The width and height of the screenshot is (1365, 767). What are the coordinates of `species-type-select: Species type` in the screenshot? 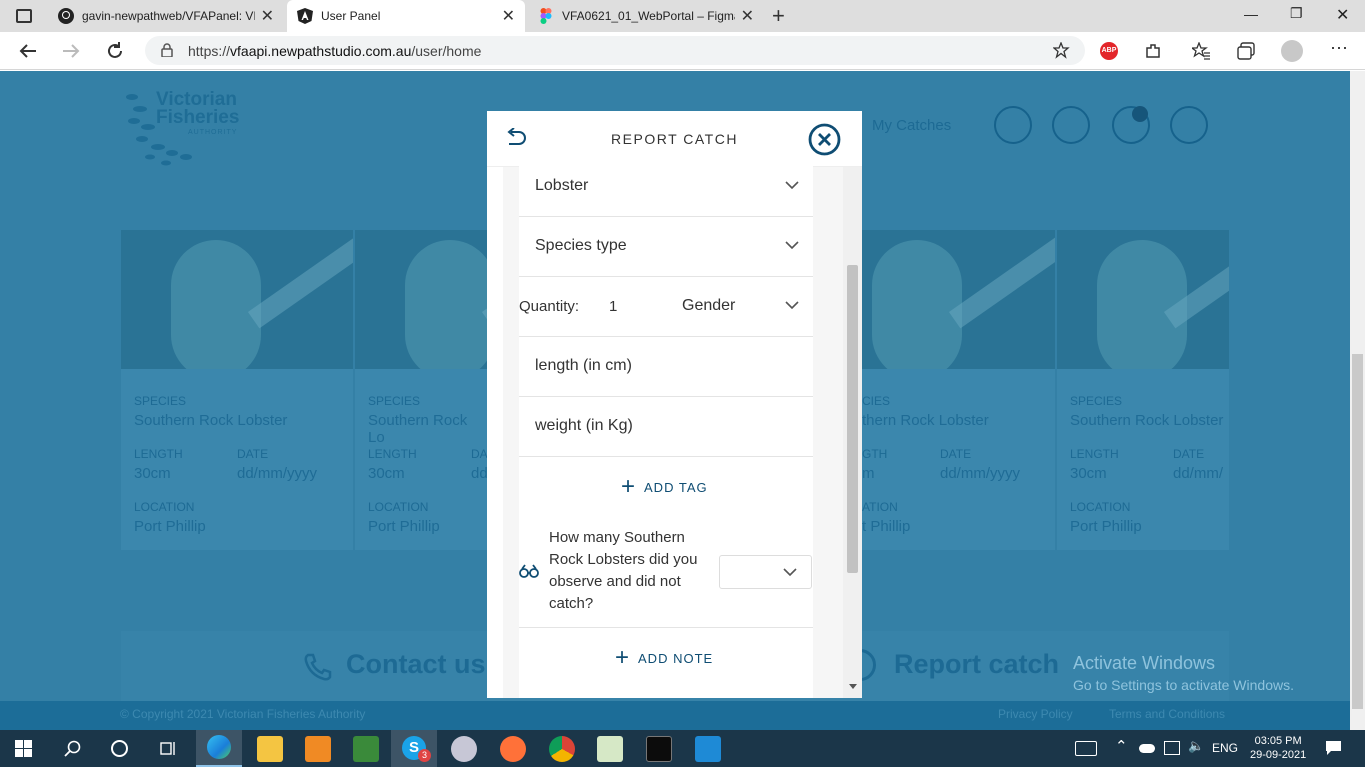 It's located at (666, 247).